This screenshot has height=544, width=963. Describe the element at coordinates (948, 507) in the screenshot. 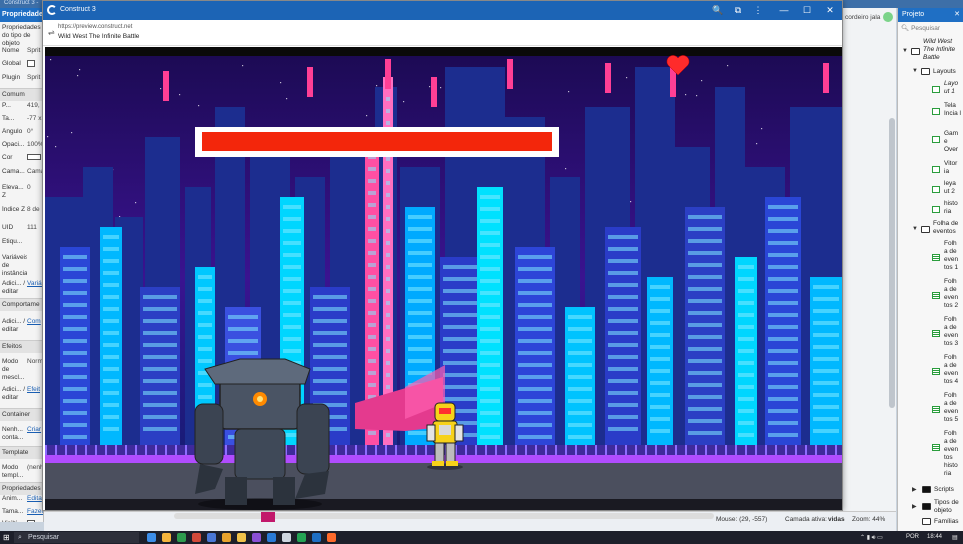

I see `folder-object-types: Tipos de objeto` at that location.